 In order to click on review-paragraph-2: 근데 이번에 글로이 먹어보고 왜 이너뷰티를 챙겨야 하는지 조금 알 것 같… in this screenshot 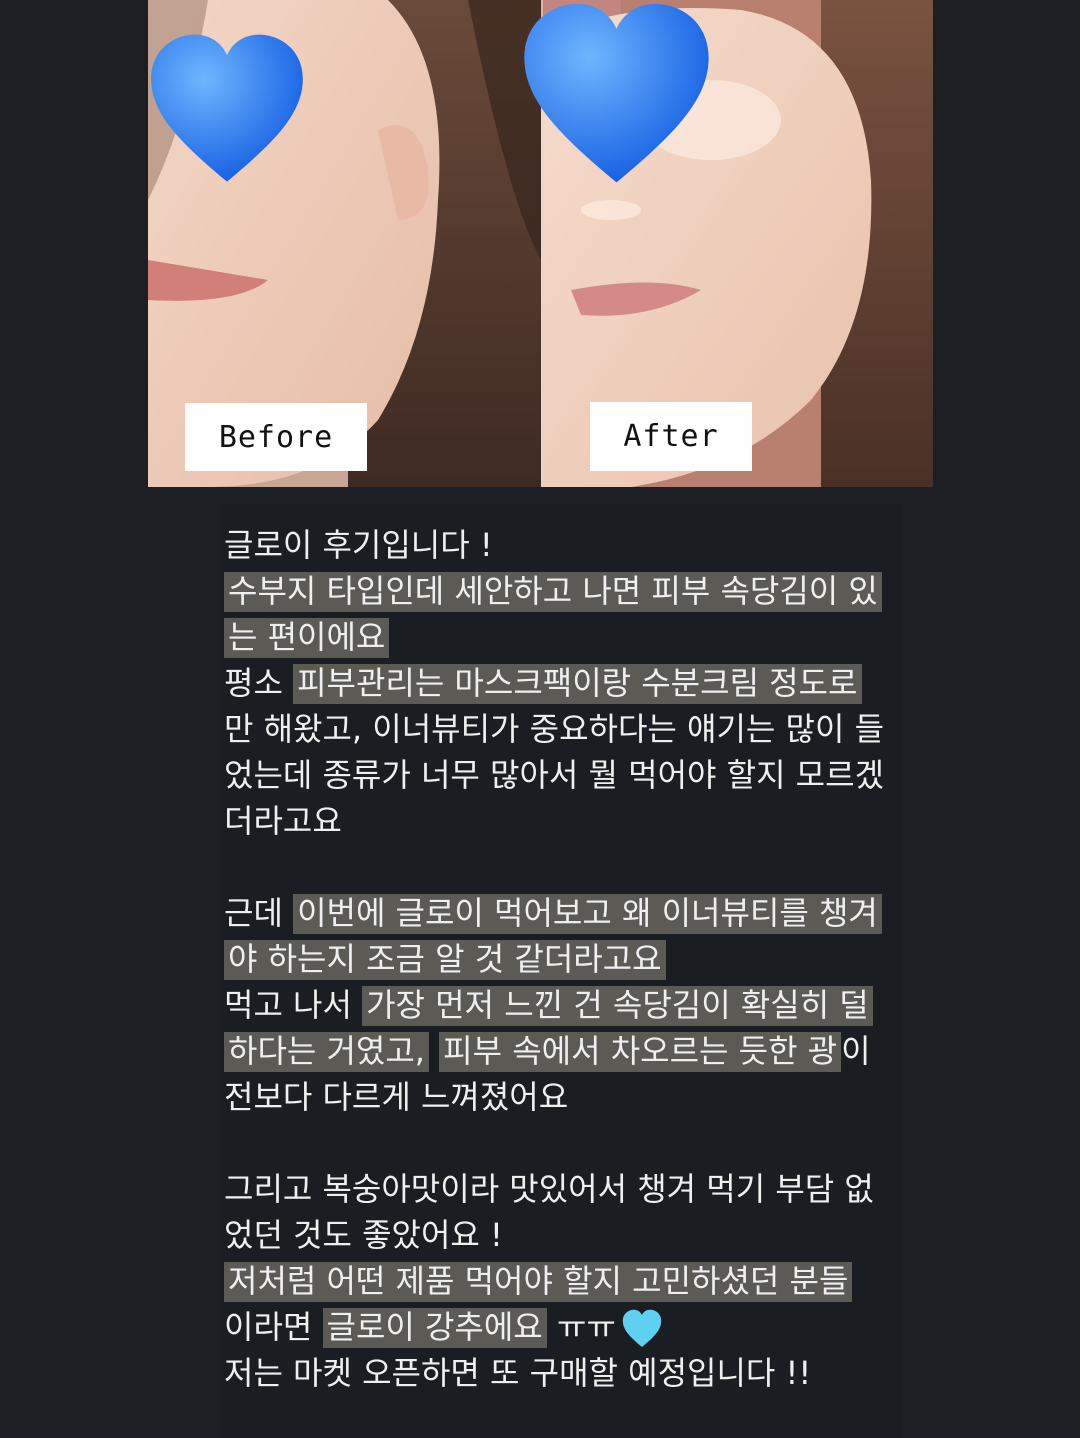, I will do `click(554, 1005)`.